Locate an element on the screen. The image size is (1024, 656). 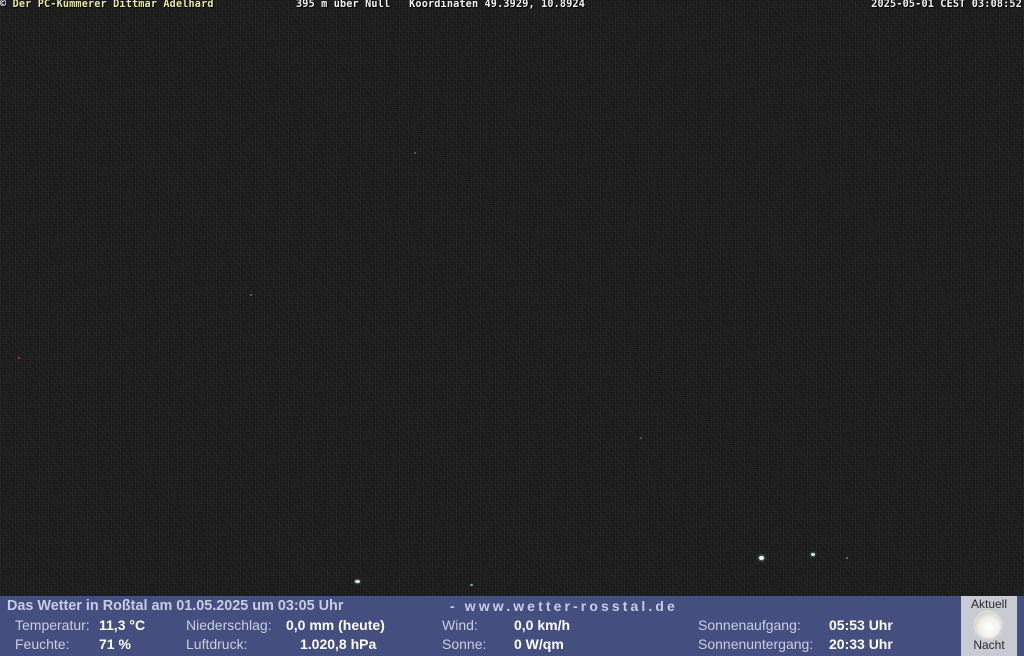
copyright-symbol: © is located at coordinates (3, 5).